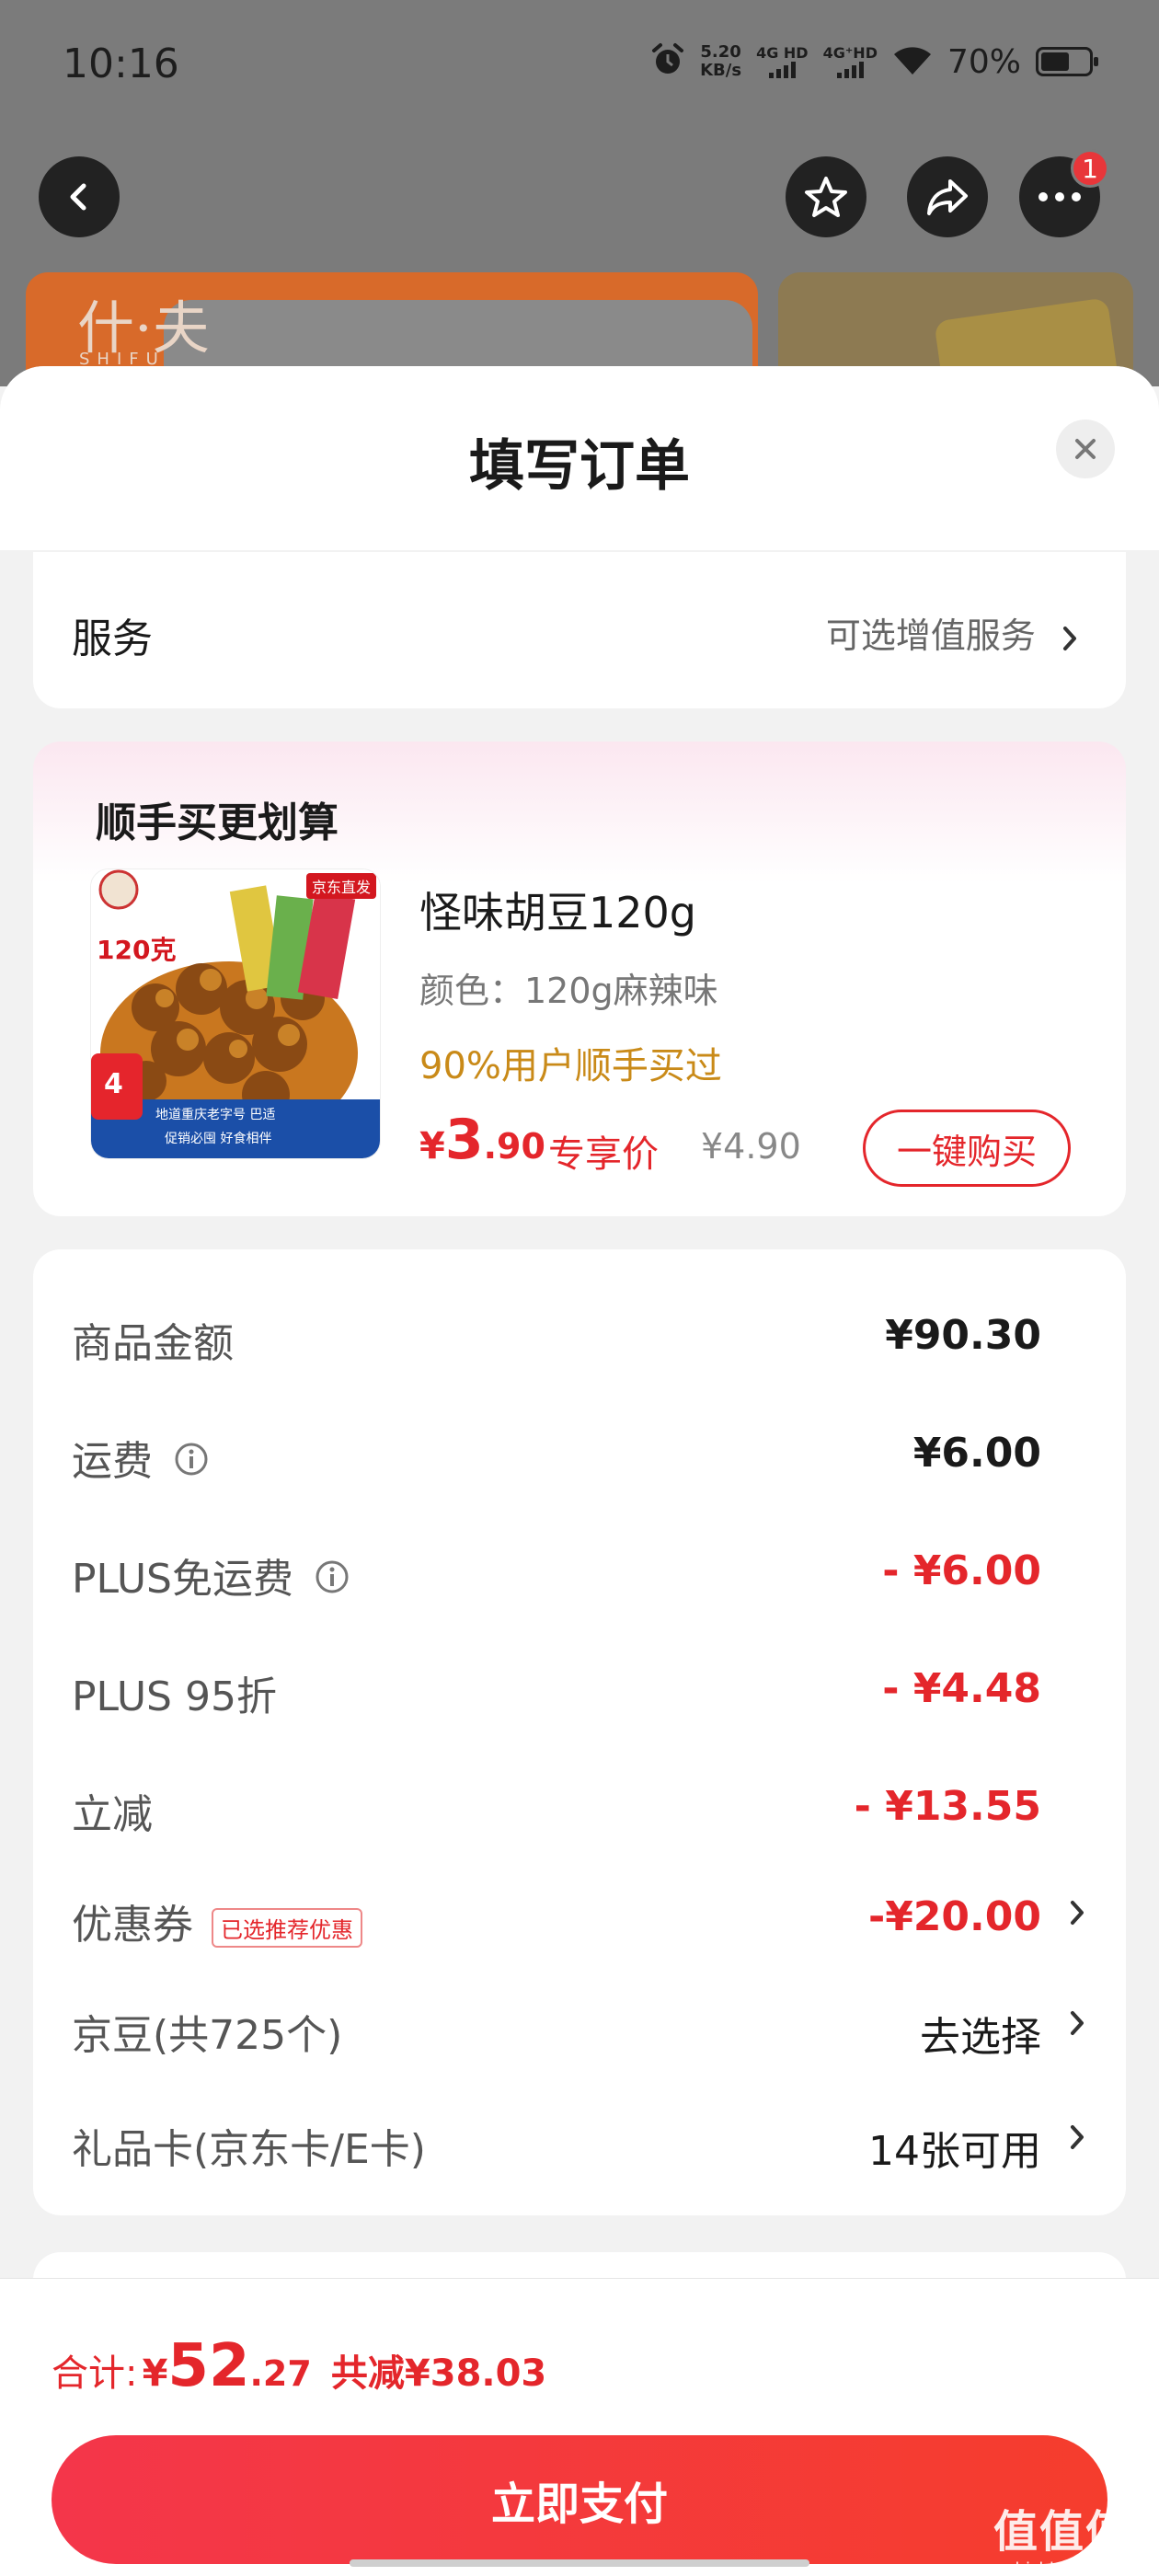  I want to click on fee-row: 京豆(共725个) 去选择, so click(579, 2033).